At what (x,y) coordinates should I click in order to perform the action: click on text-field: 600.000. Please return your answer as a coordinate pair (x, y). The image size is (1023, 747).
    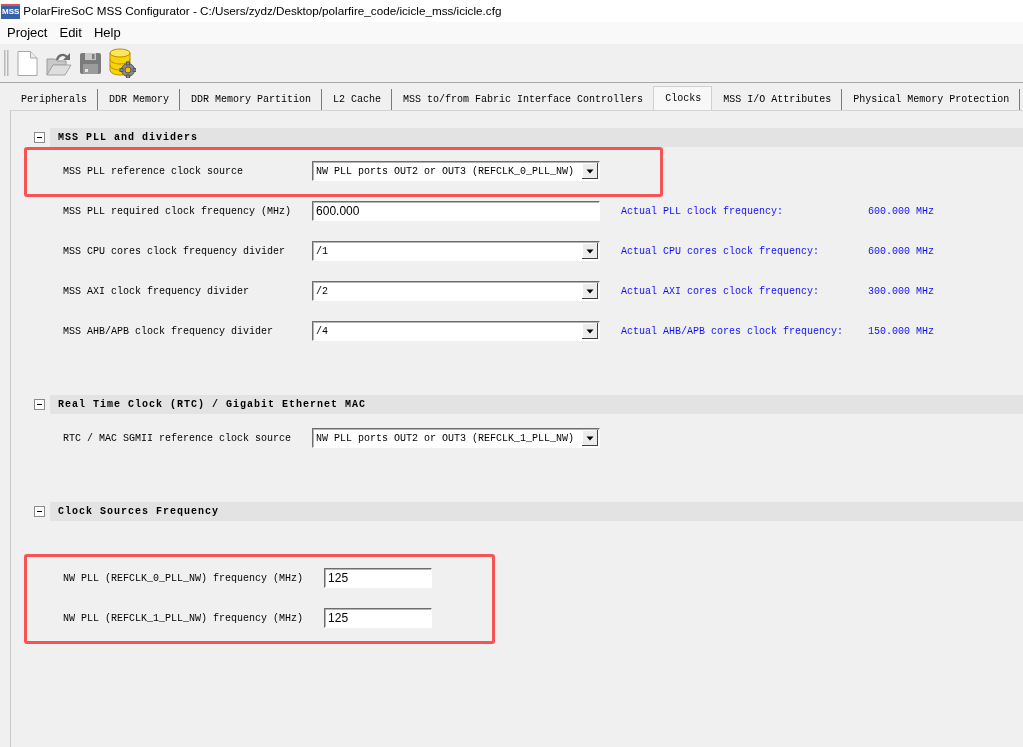
    Looking at the image, I should click on (456, 211).